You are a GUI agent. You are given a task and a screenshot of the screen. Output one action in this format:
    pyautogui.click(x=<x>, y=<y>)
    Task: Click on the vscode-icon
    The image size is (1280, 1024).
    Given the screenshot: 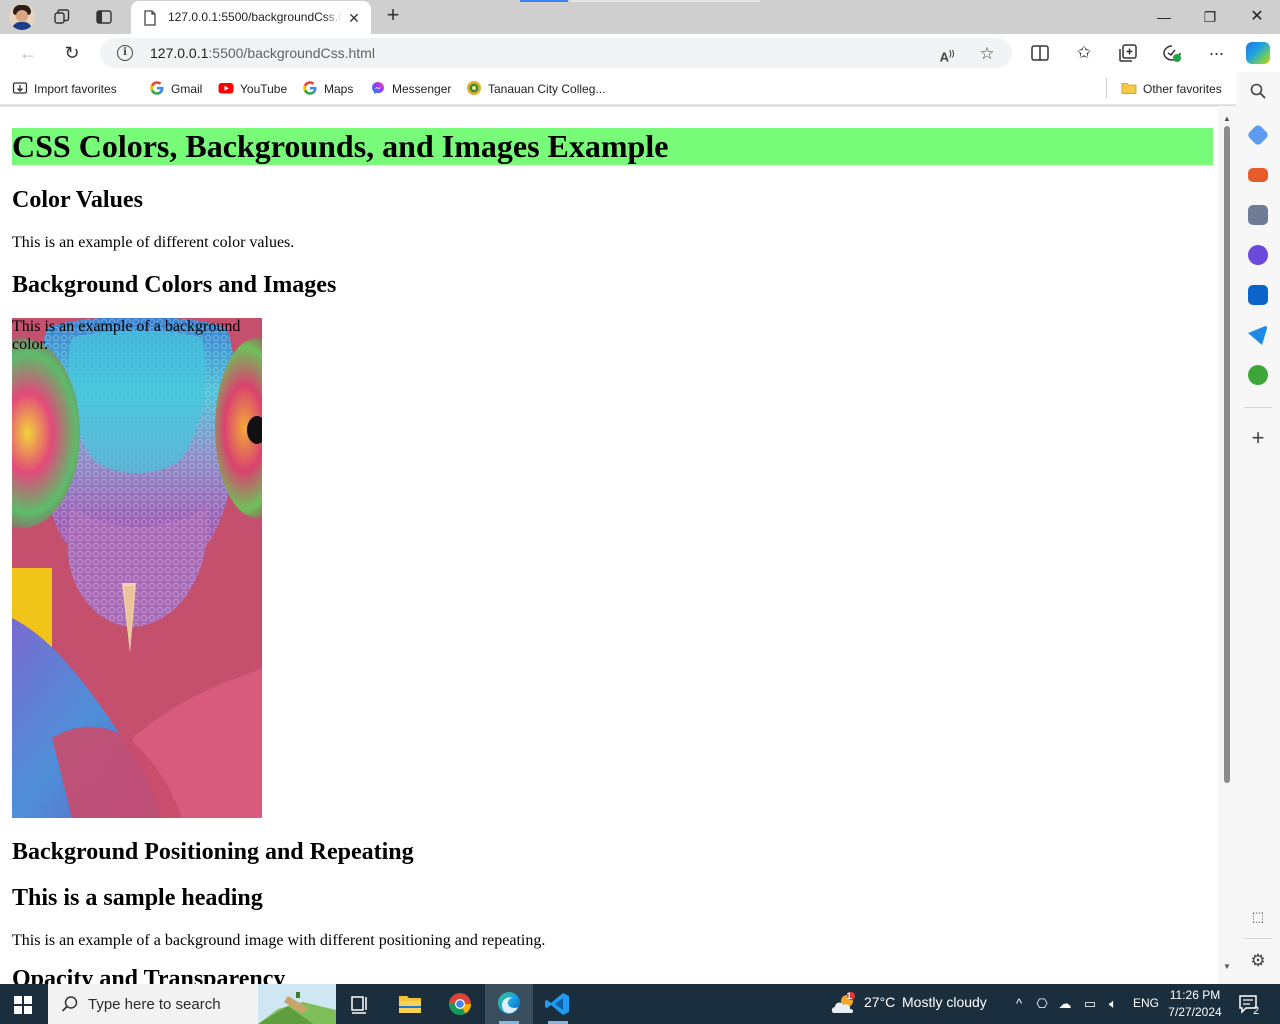 What is the action you would take?
    pyautogui.click(x=558, y=1004)
    